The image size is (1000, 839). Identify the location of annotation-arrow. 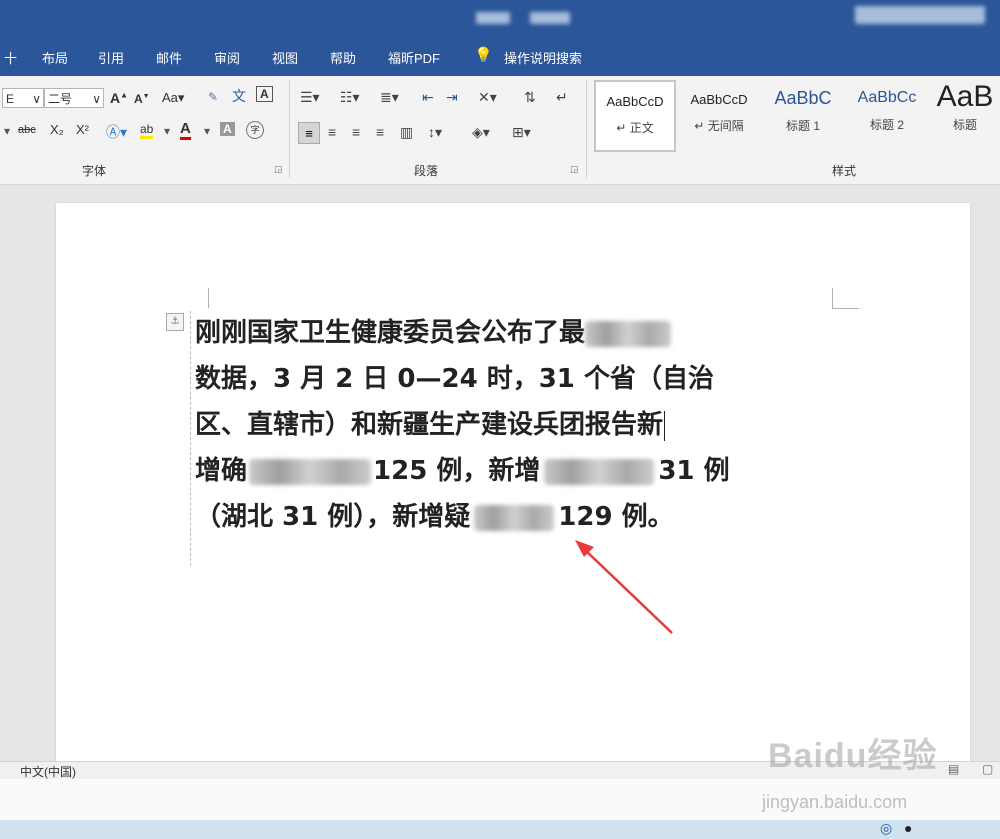
(624, 587).